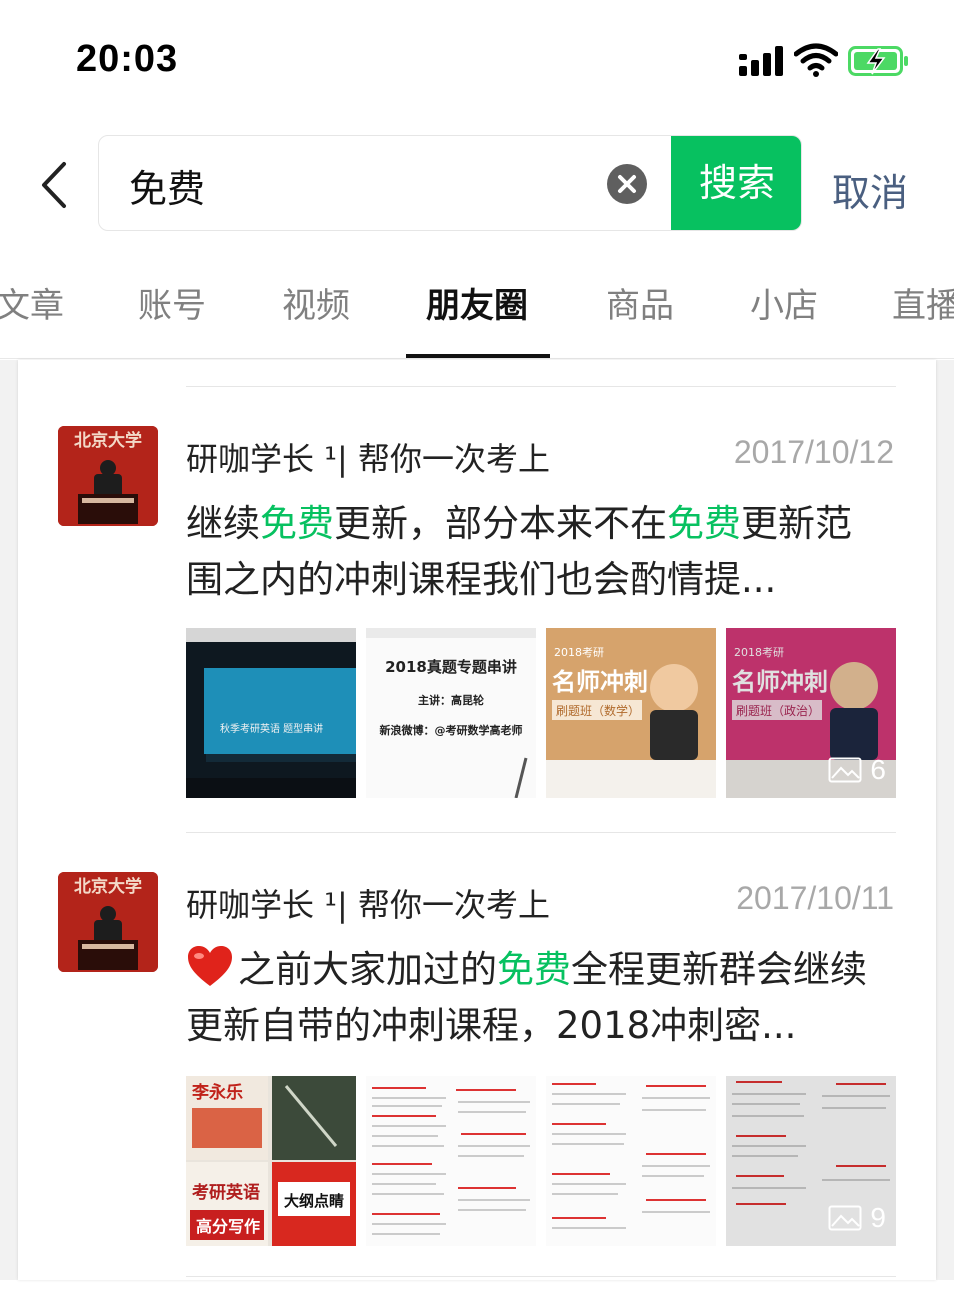  I want to click on clear-icon, so click(627, 184).